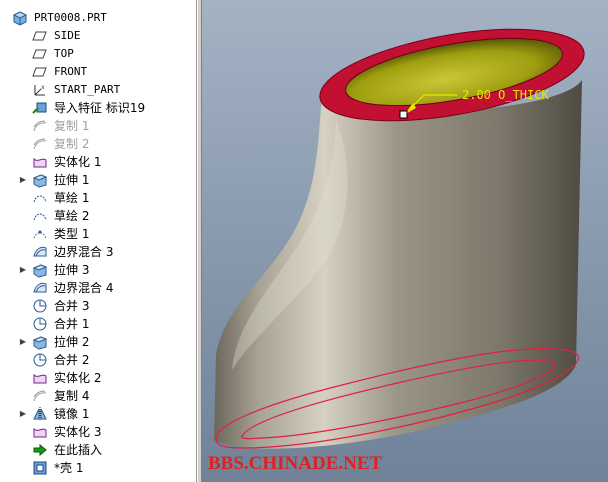  Describe the element at coordinates (84, 252) in the screenshot. I see `tree-item-label: 边界混合 3` at that location.